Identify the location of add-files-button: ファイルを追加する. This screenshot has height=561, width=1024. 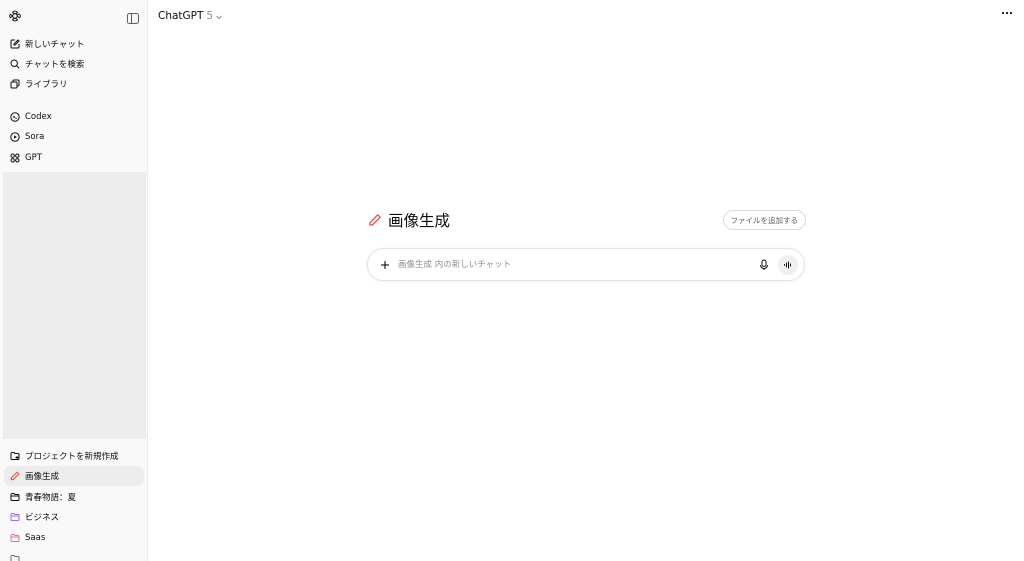
(764, 220).